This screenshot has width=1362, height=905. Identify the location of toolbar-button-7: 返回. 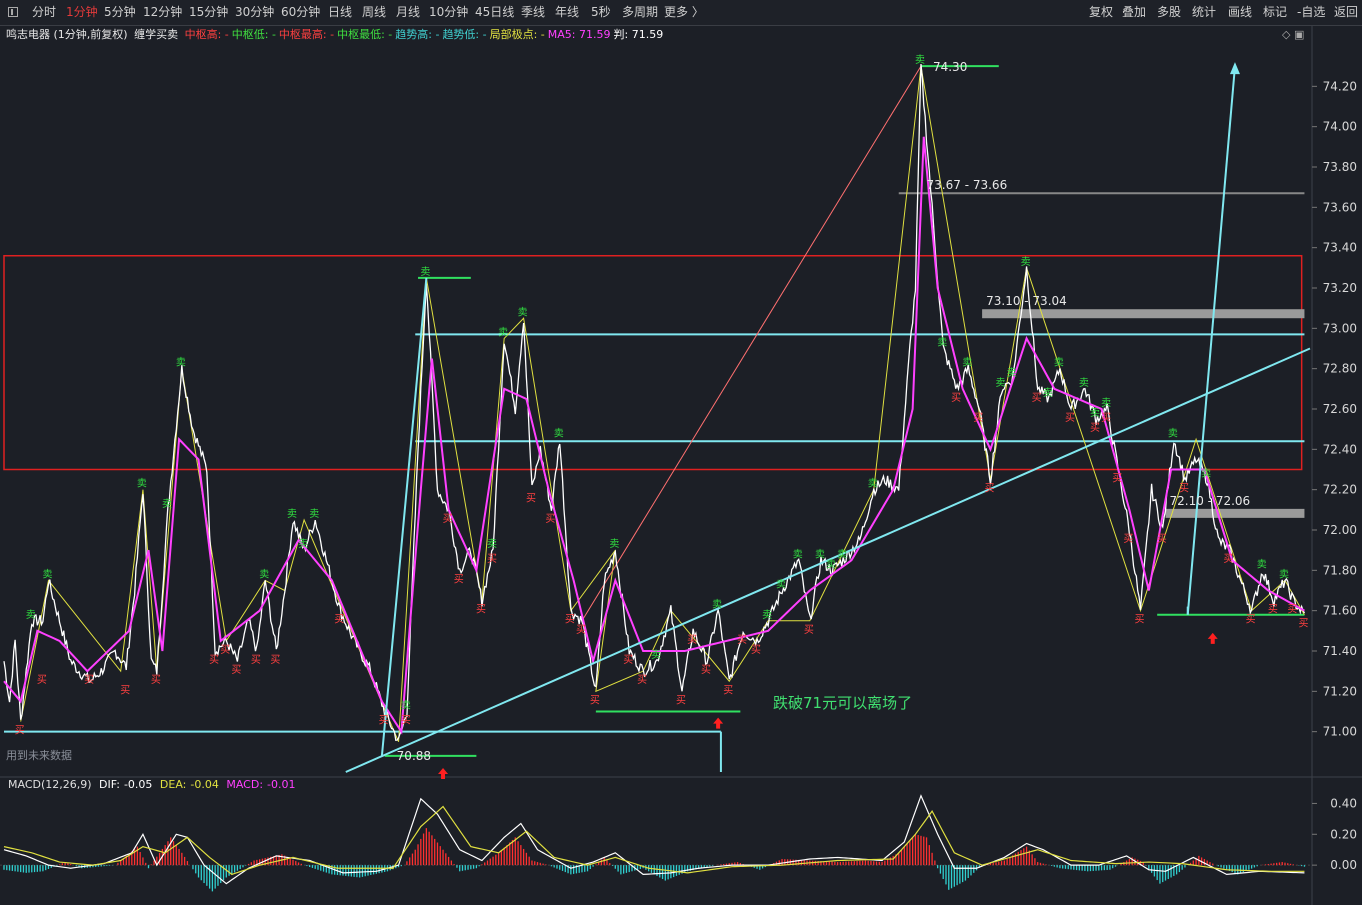
(1346, 12).